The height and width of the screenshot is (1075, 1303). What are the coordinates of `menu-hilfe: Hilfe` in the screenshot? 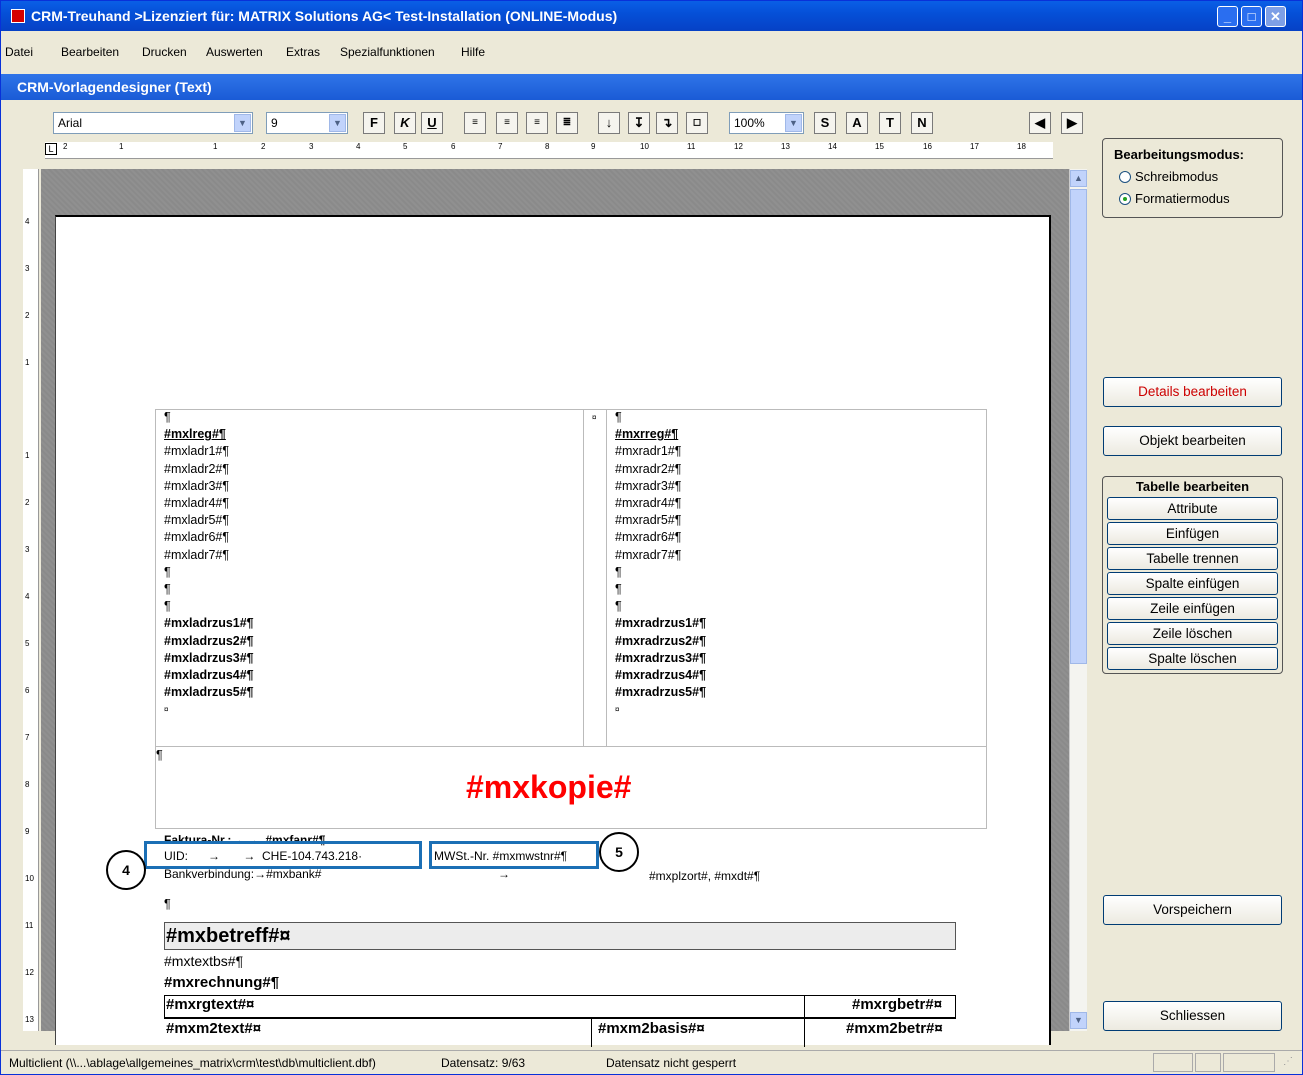 It's located at (473, 52).